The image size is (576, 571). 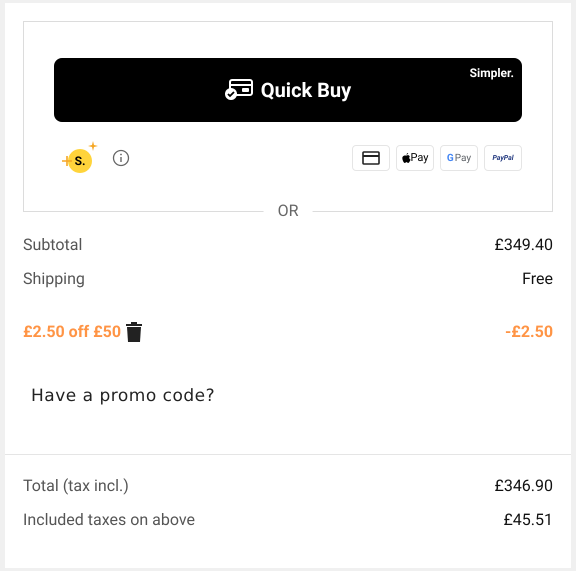 What do you see at coordinates (72, 332) in the screenshot?
I see `discount-label: £2.50 off £50` at bounding box center [72, 332].